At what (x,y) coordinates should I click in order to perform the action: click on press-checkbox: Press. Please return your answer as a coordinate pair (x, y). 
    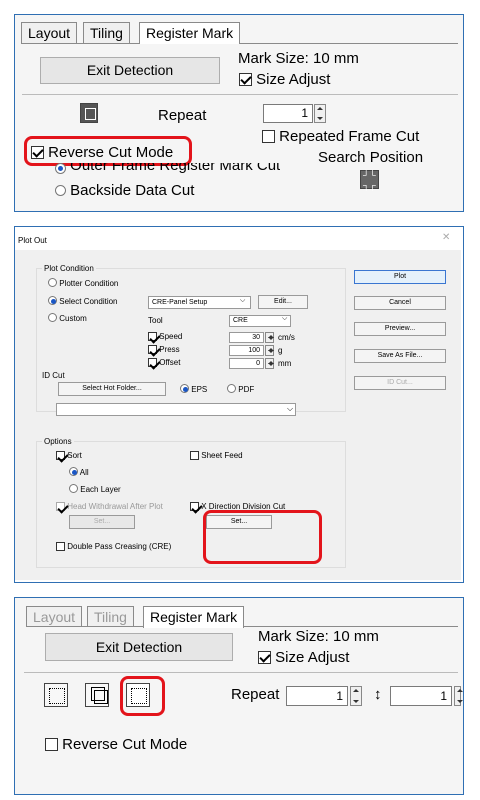
    Looking at the image, I should click on (164, 349).